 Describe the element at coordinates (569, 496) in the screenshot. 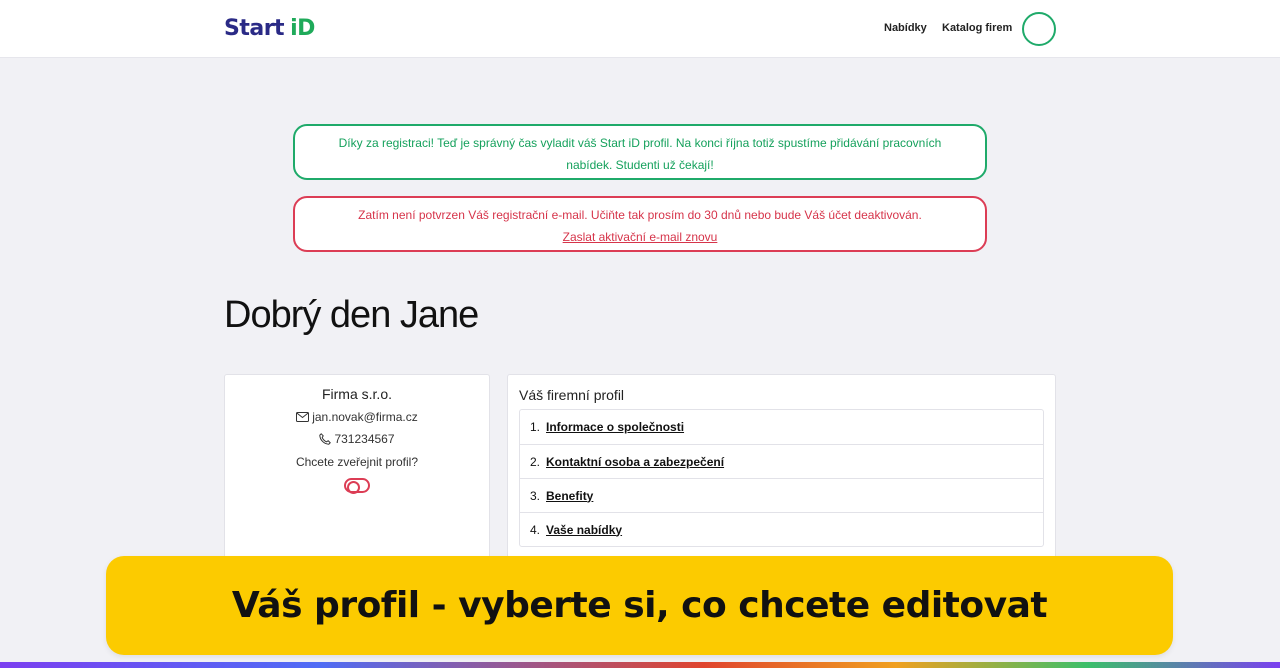

I see `benefits-link: Benefity` at that location.